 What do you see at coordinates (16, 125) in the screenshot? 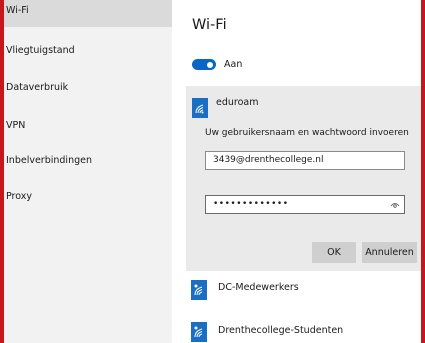
I see `sidebar-item-label: VPN` at bounding box center [16, 125].